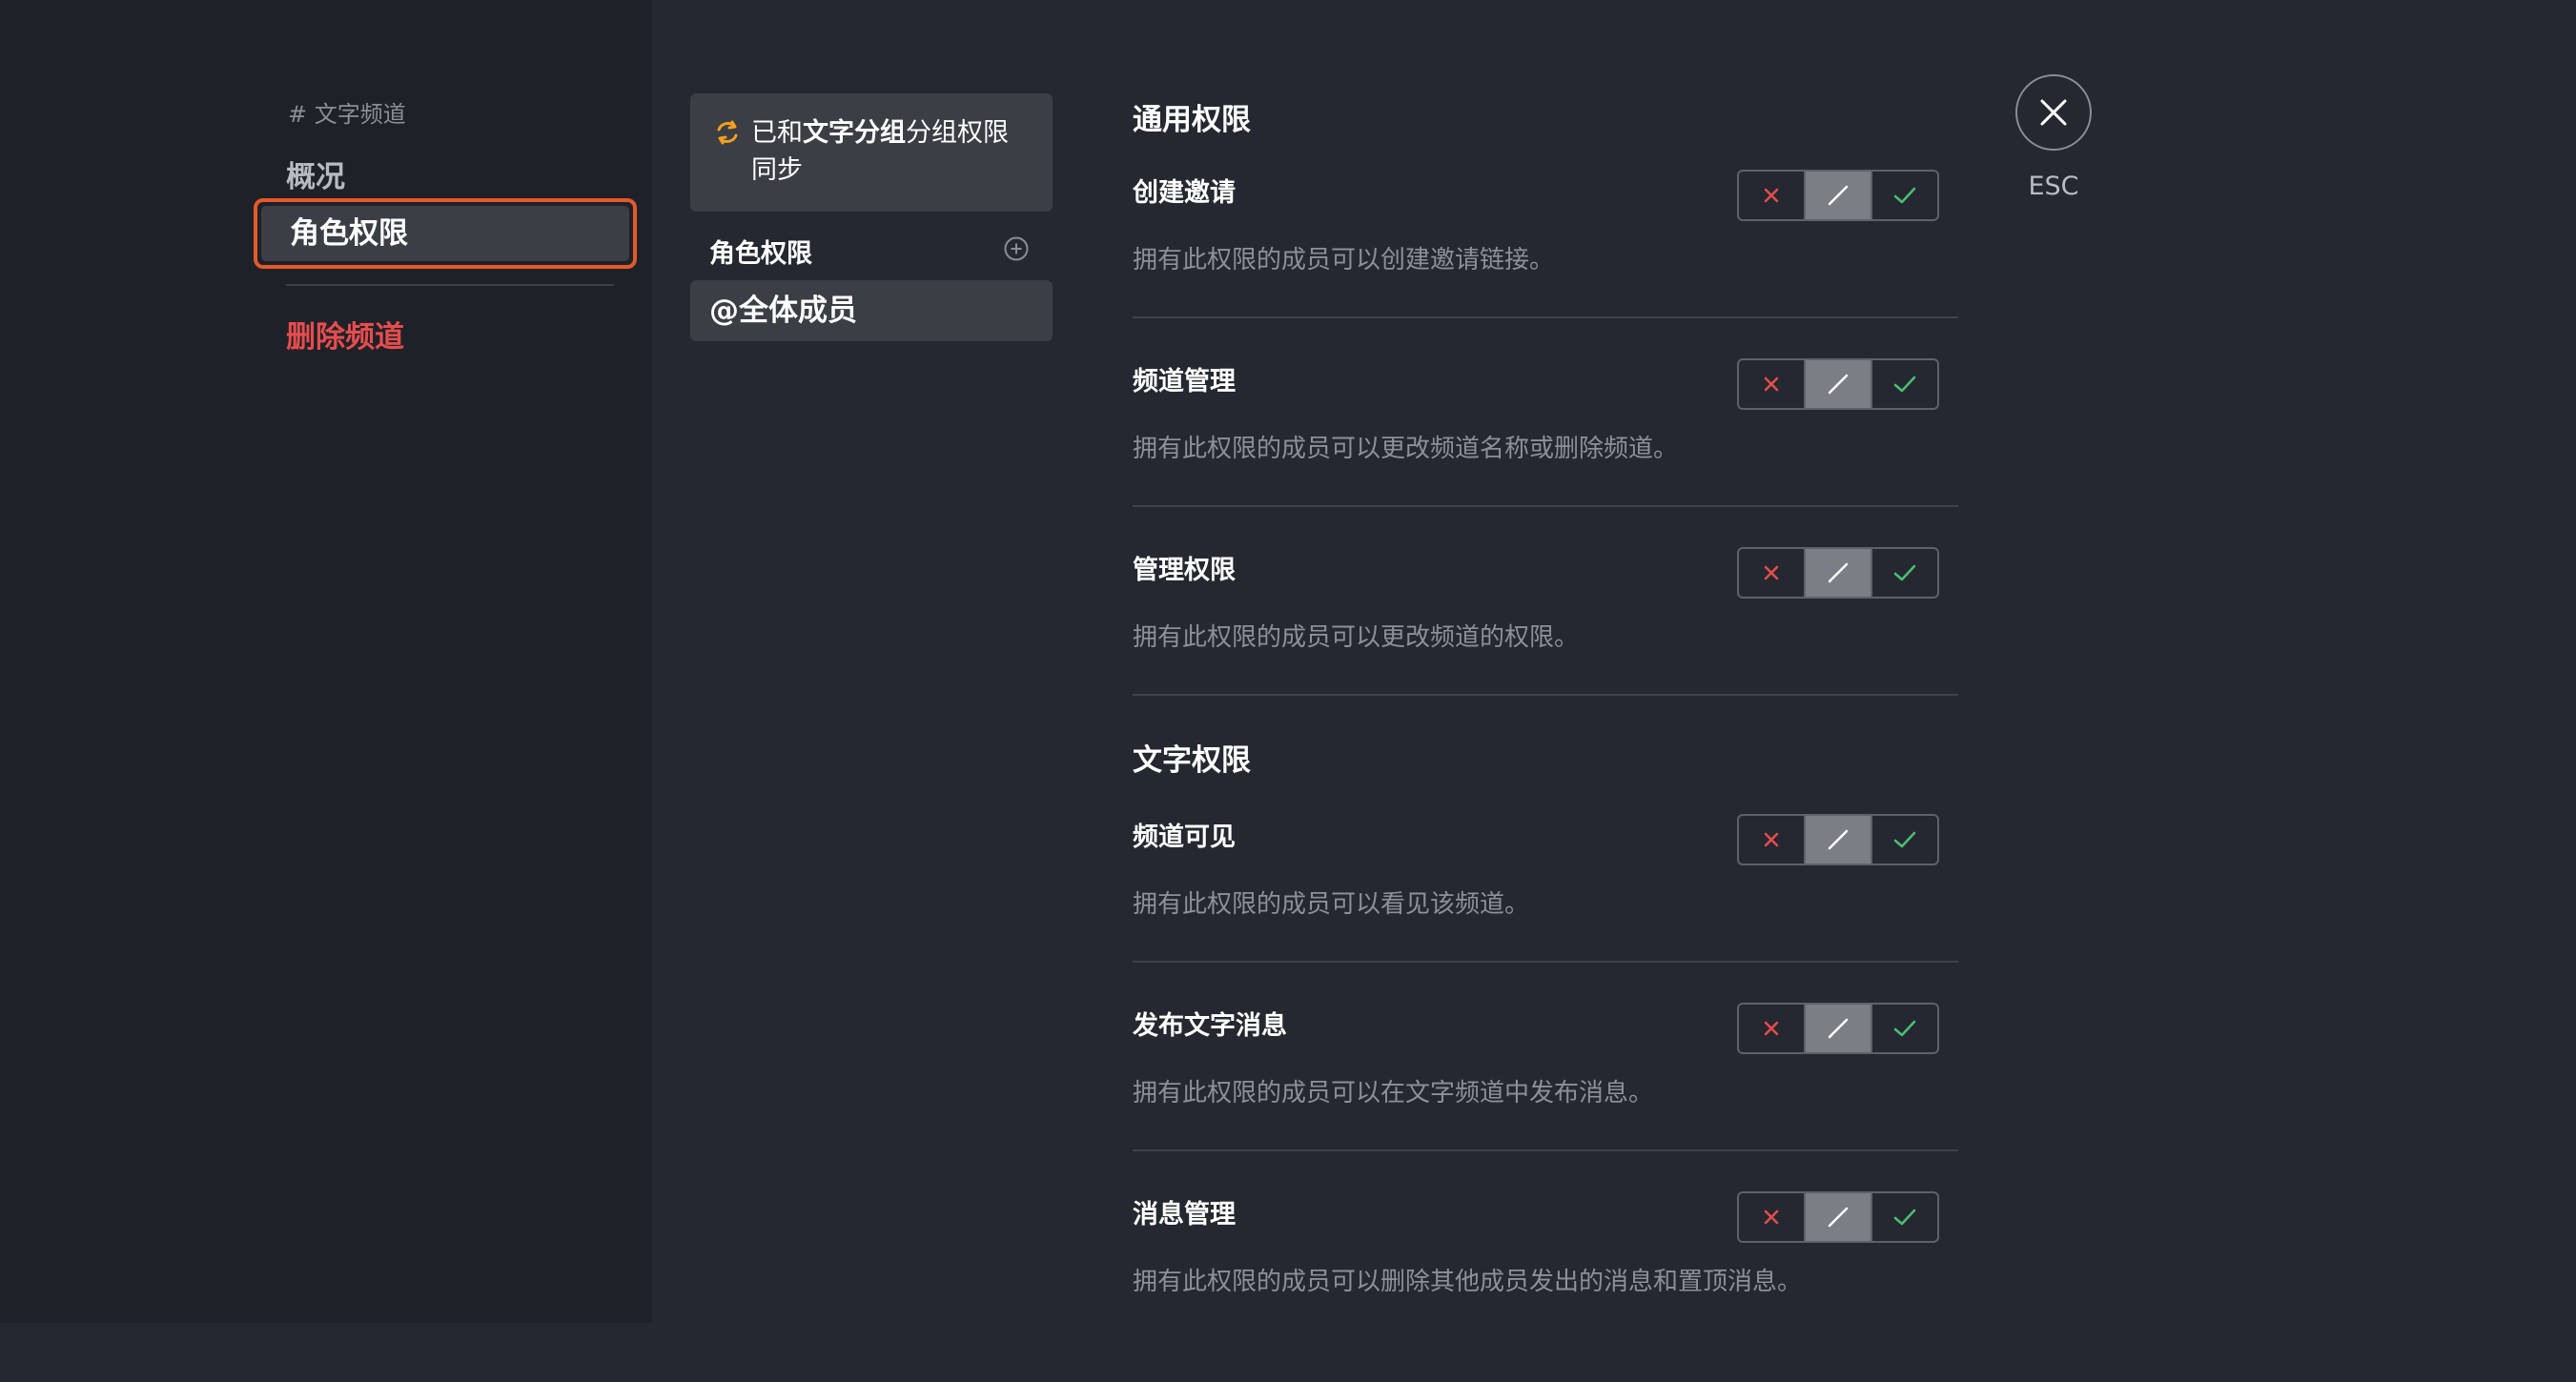 The image size is (2576, 1382). I want to click on permission-row: 创建邀请 拥有此权限的成员可以创建邀请链接。, so click(1545, 265).